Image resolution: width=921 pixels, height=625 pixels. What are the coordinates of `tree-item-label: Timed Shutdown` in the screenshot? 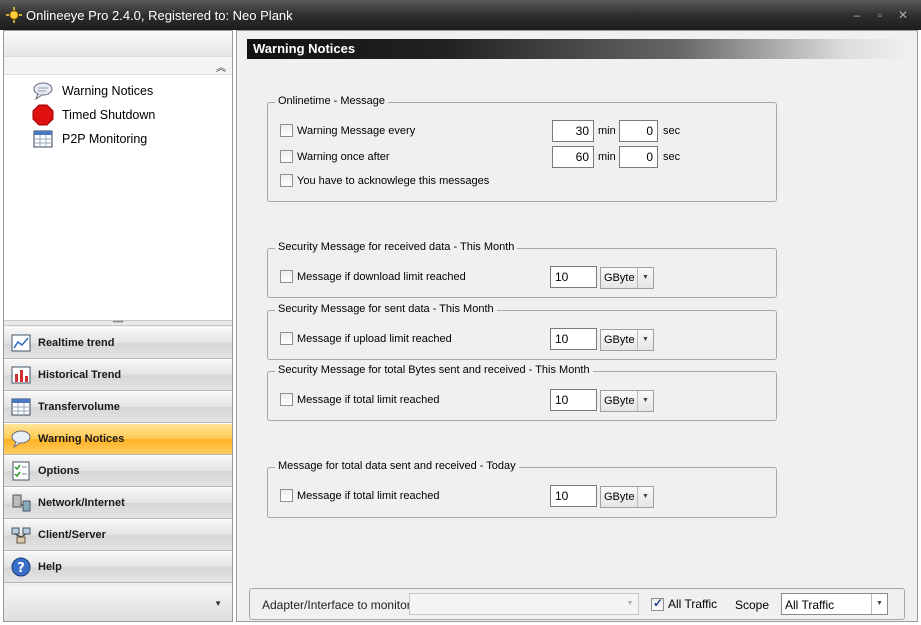 It's located at (109, 115).